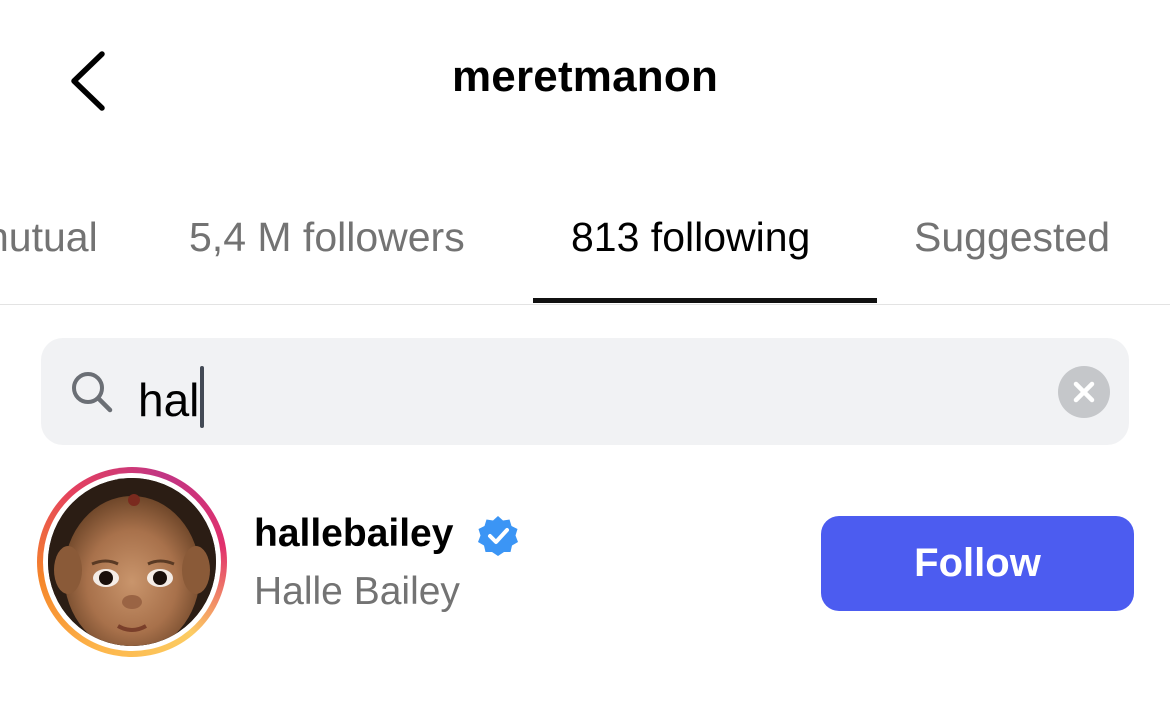 Image resolution: width=1170 pixels, height=718 pixels. I want to click on verified-badge-icon, so click(498, 536).